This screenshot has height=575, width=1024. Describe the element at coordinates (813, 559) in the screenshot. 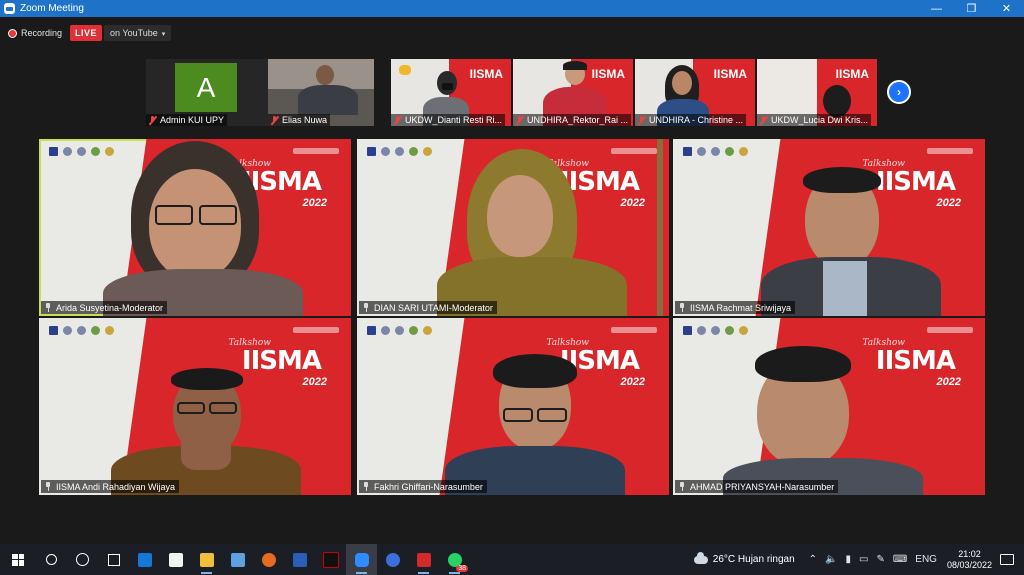

I see `chevron-up-icon: ⌃` at that location.